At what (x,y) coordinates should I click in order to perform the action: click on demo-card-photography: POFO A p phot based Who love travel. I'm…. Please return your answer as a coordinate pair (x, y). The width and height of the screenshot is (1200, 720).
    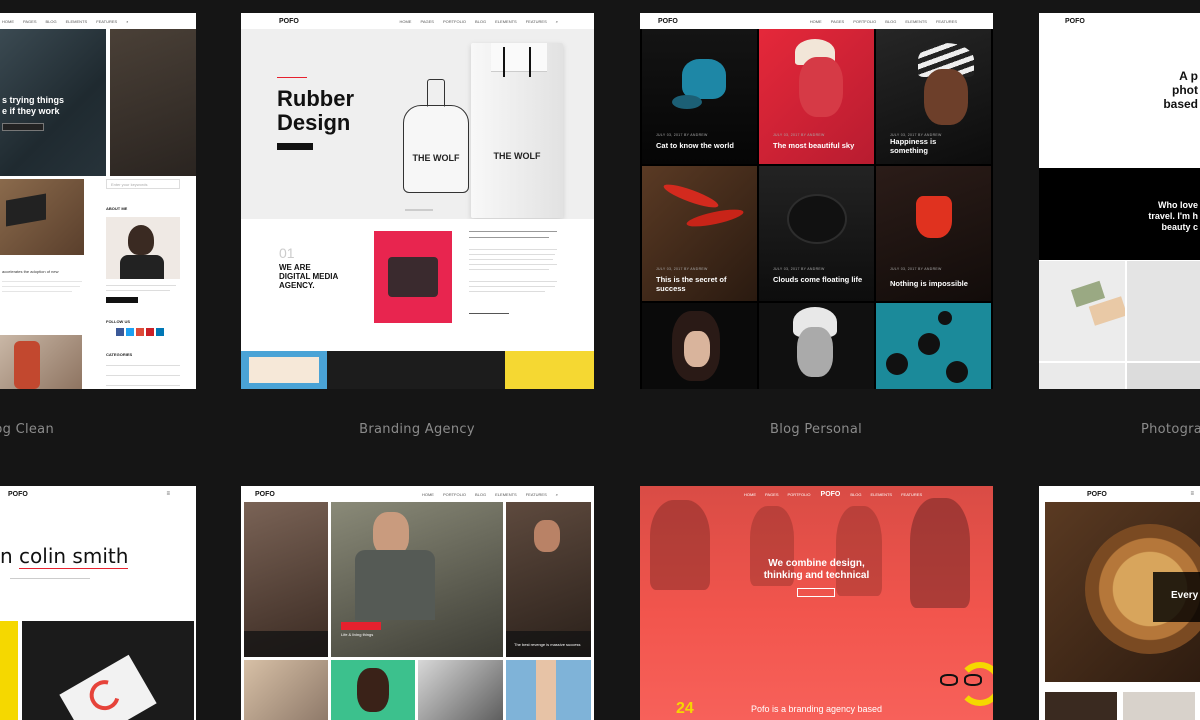
    Looking at the image, I should click on (1119, 201).